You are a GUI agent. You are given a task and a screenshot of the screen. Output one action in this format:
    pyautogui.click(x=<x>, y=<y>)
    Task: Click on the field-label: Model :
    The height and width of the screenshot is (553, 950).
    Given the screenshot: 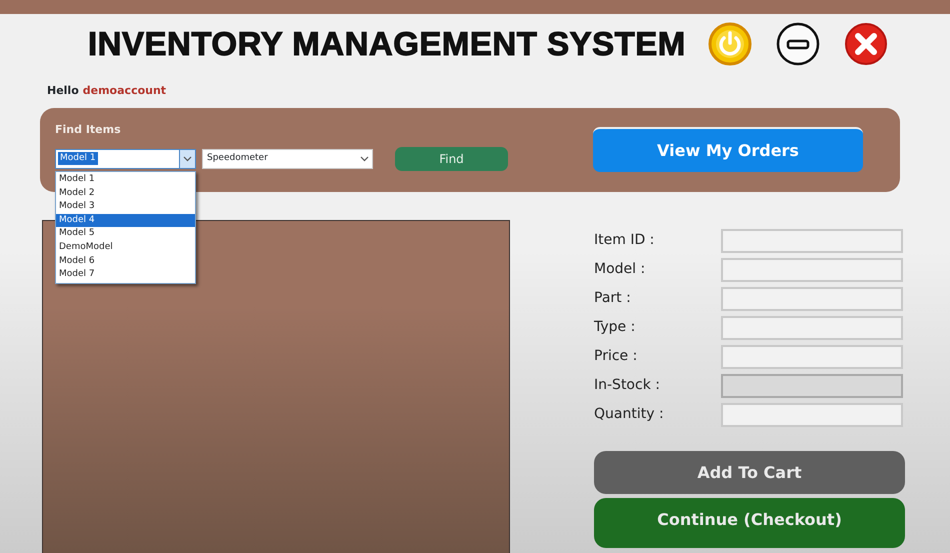 What is the action you would take?
    pyautogui.click(x=620, y=269)
    